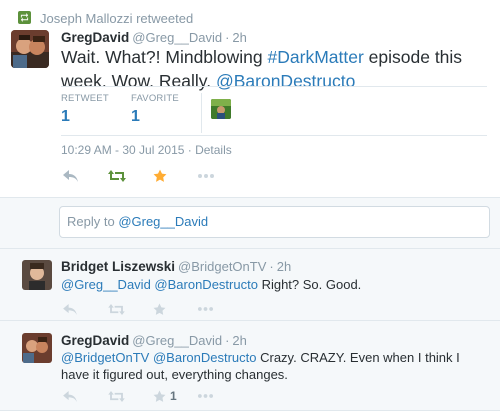 Image resolution: width=500 pixels, height=411 pixels. Describe the element at coordinates (105, 357) in the screenshot. I see `mention-link: @BridgetOnTV` at that location.